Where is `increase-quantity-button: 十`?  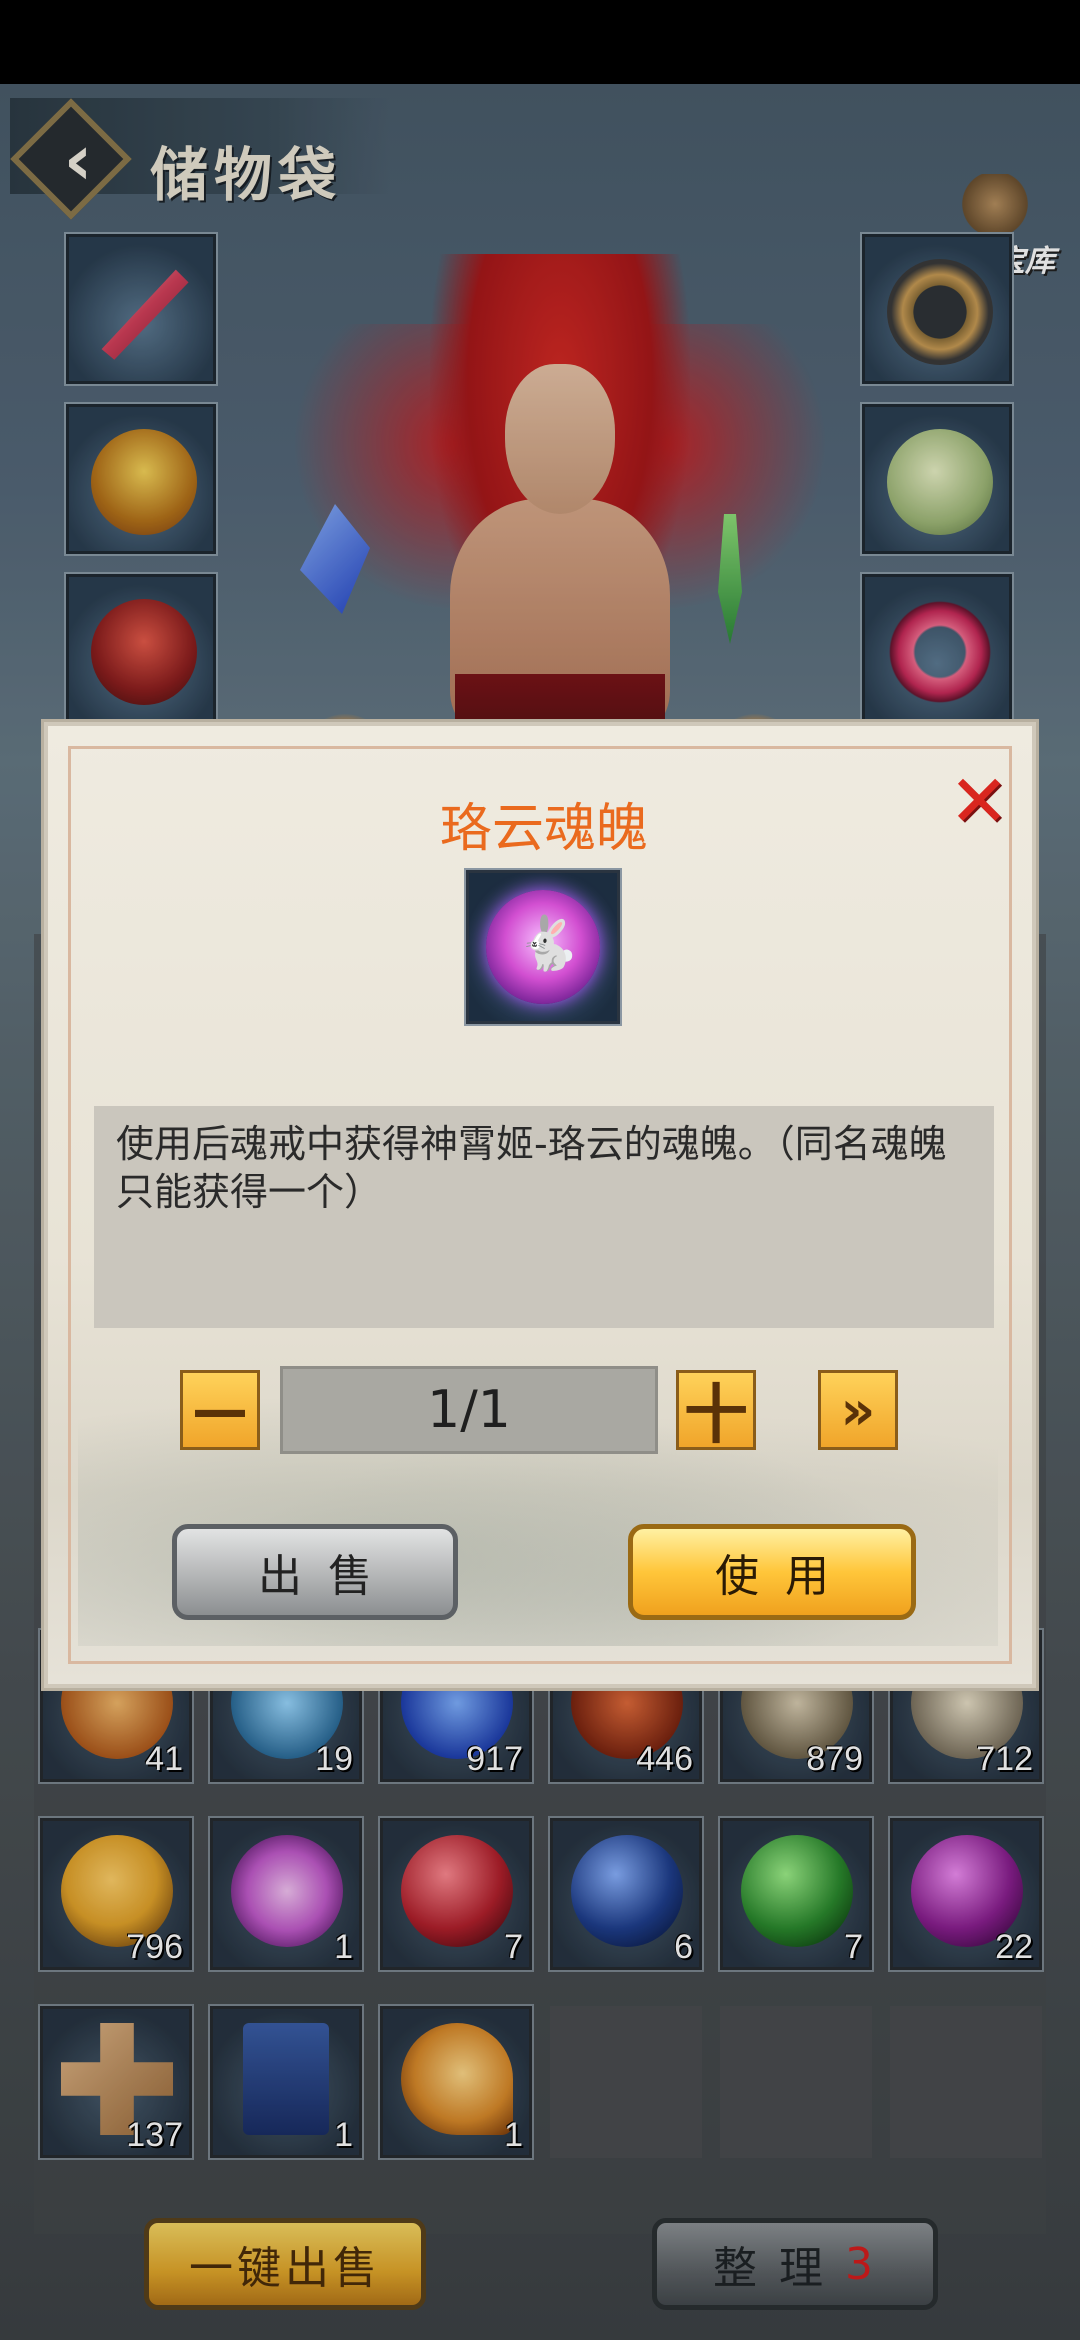
increase-quantity-button: 十 is located at coordinates (716, 1411).